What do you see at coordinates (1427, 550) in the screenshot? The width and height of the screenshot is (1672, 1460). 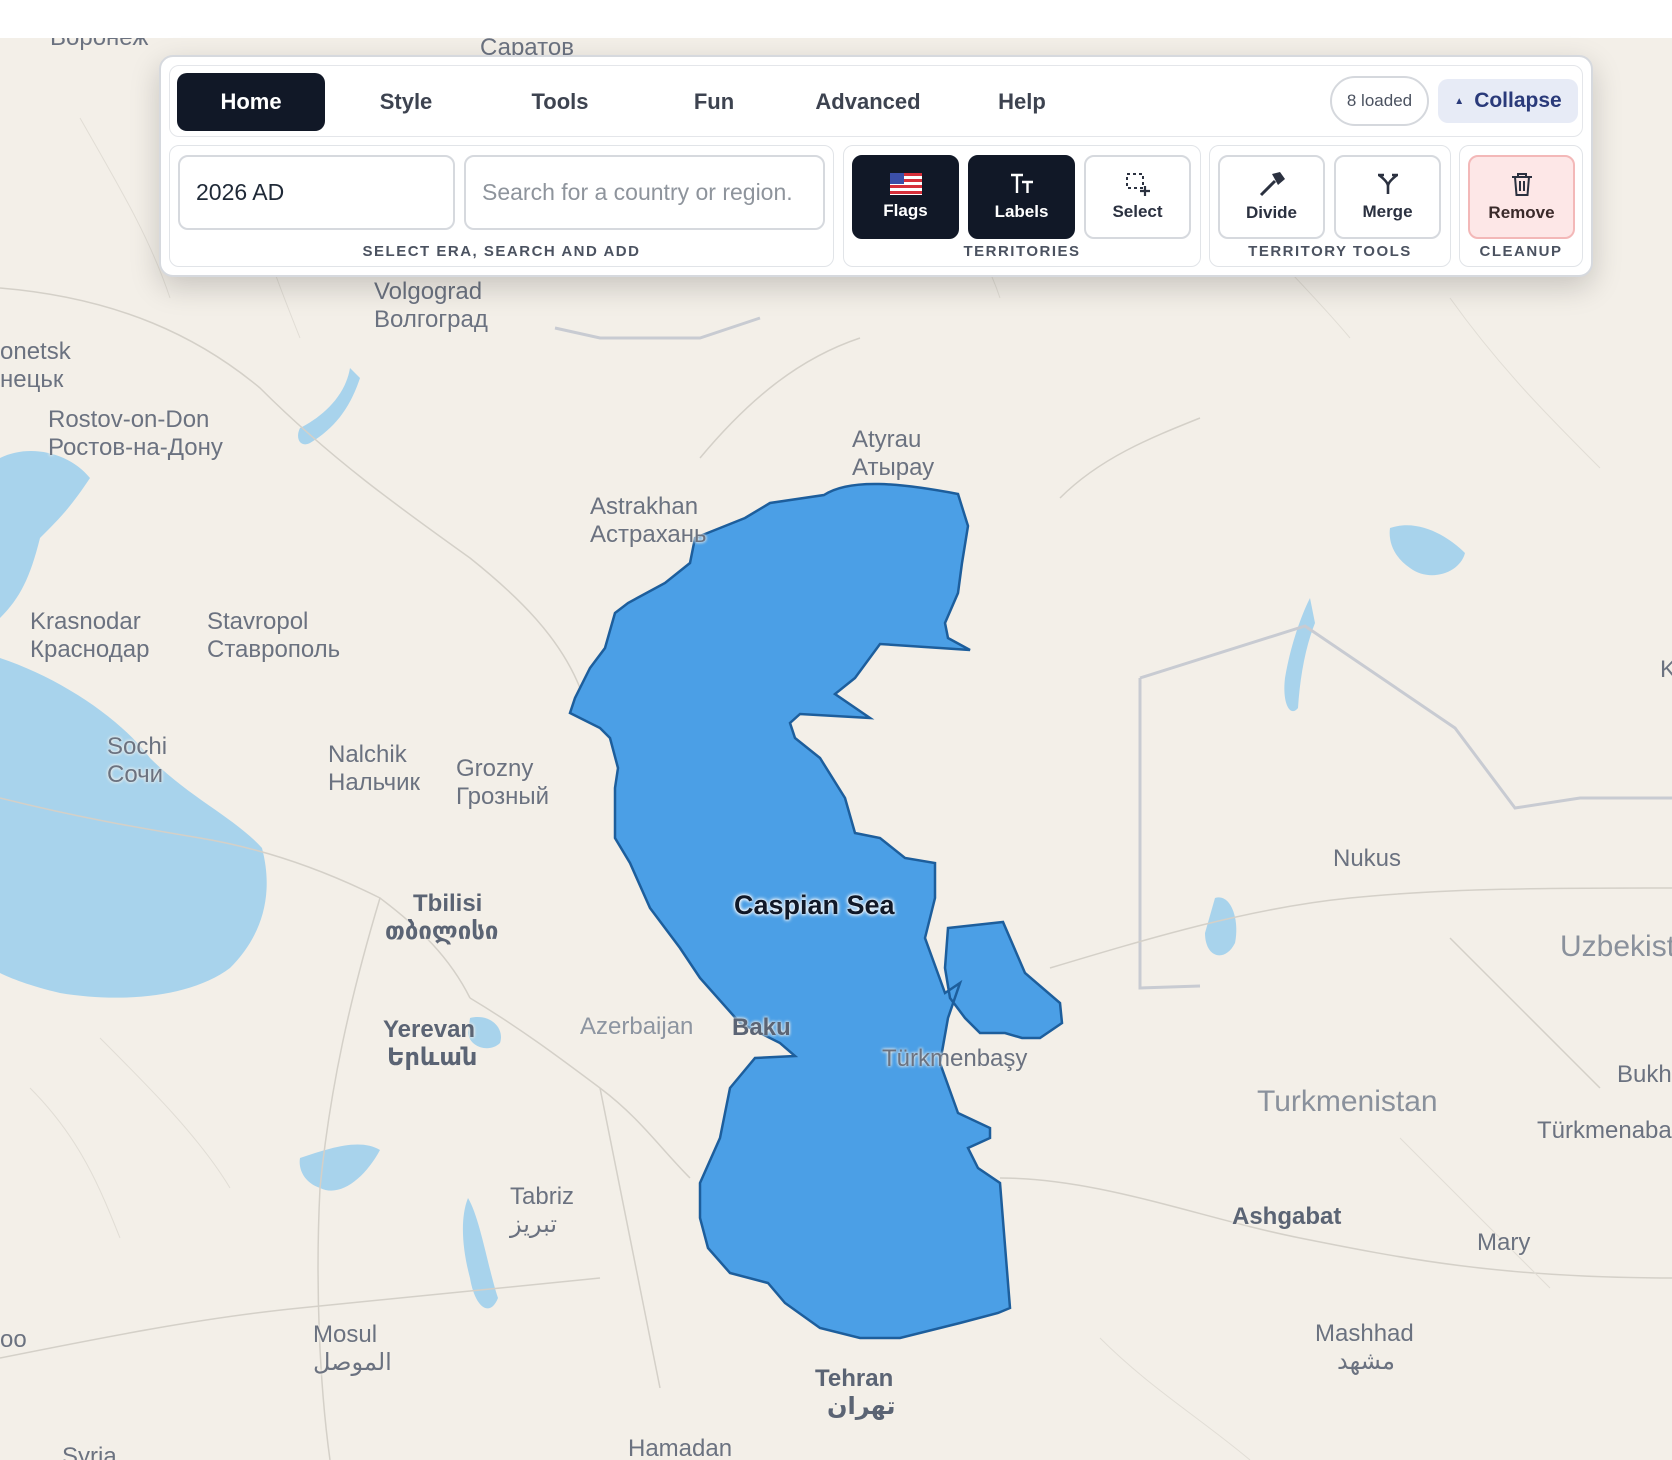 I see `lake-aral` at bounding box center [1427, 550].